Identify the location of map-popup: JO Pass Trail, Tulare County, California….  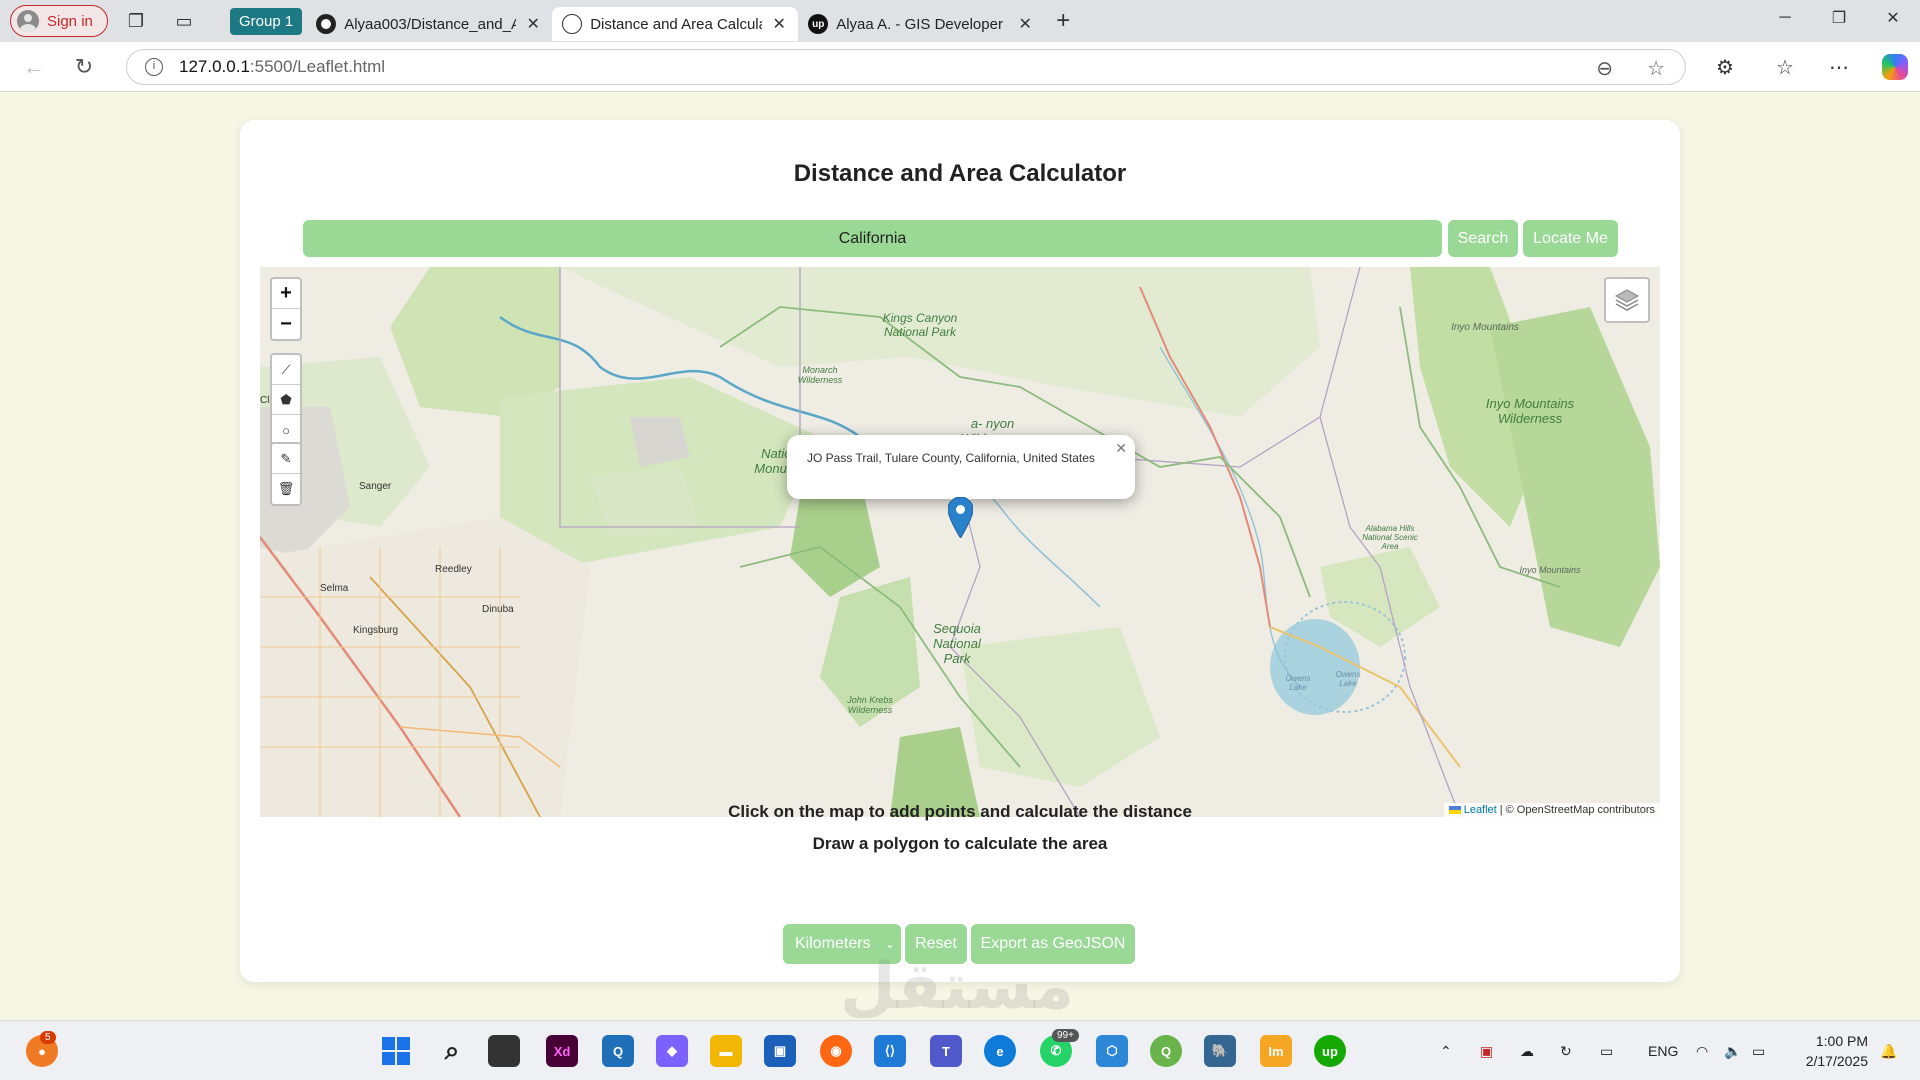
(961, 467).